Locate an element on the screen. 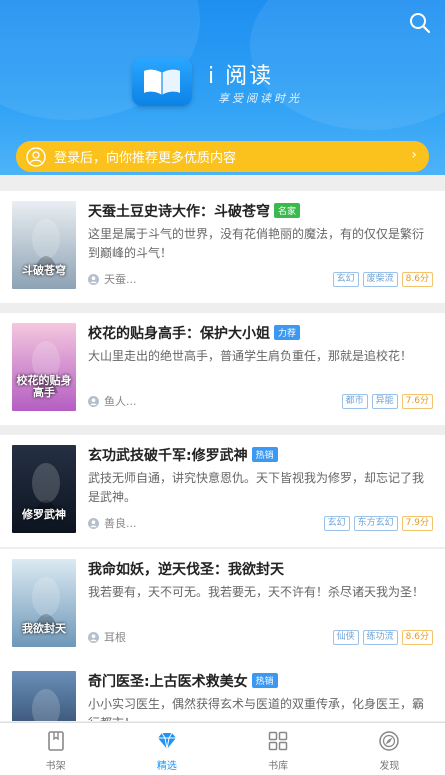 The height and width of the screenshot is (775, 445). book-tags: 都市 异能 7.6分 is located at coordinates (387, 401).